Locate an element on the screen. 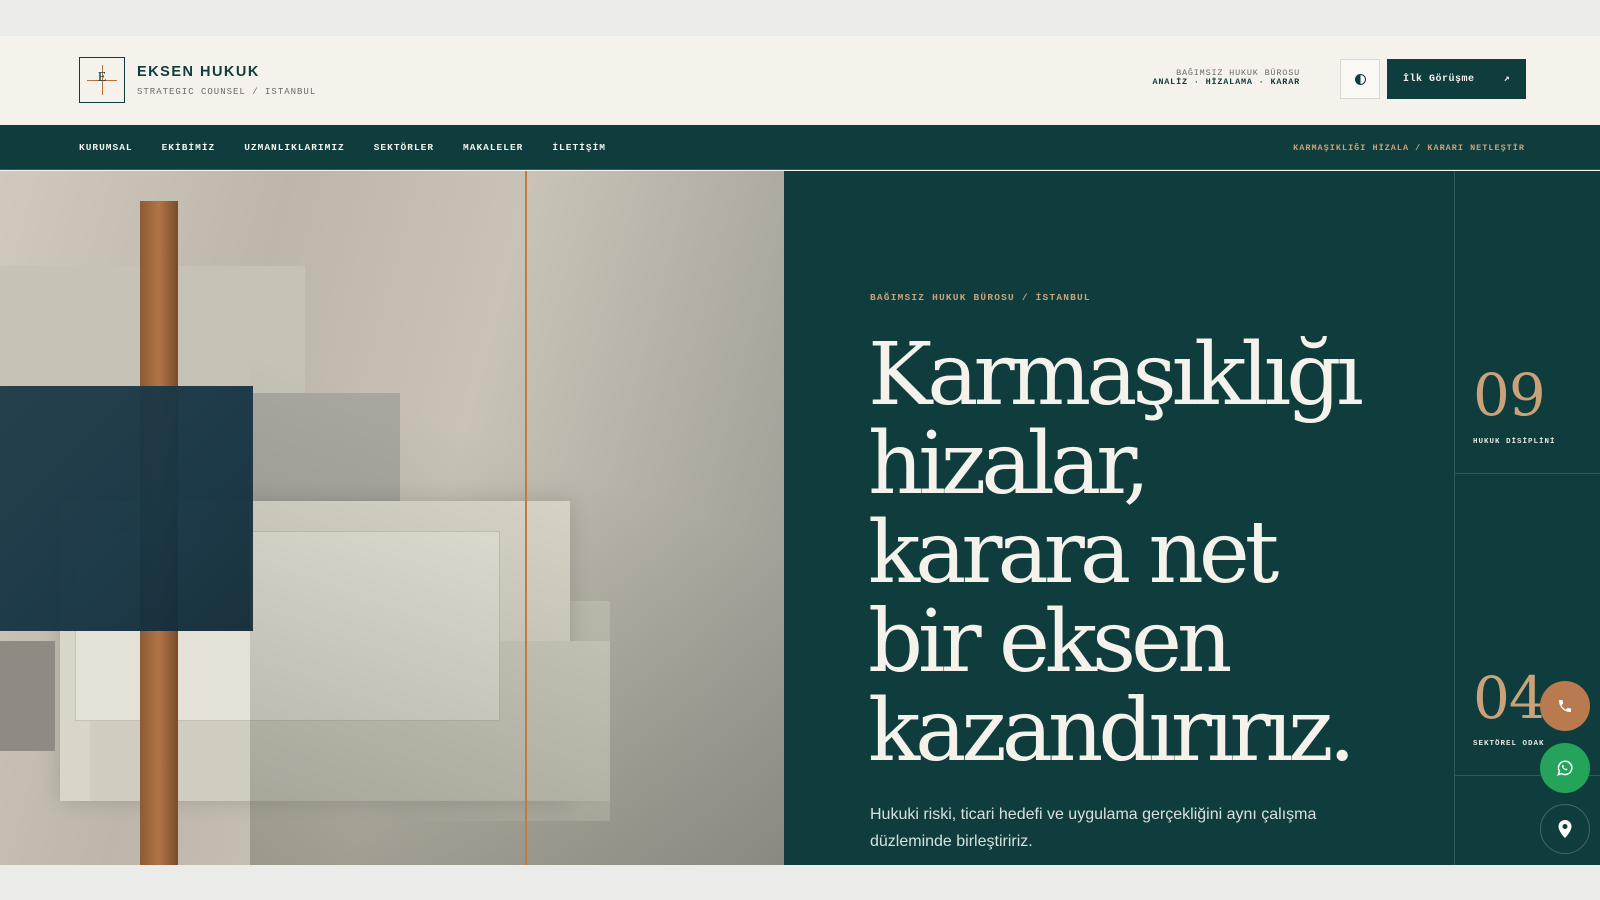 This screenshot has height=900, width=1600. phone-button is located at coordinates (1565, 706).